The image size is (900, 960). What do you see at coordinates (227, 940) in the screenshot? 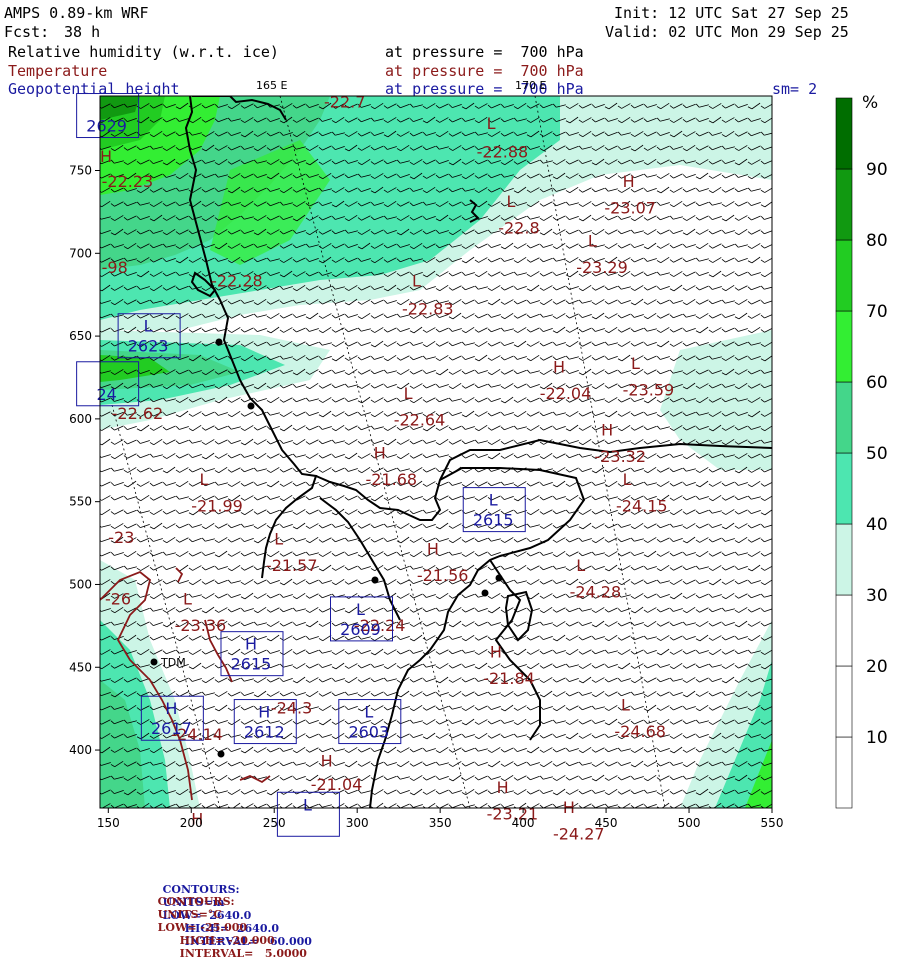
I see `footer-temp-high: HIGH= -20.000` at bounding box center [227, 940].